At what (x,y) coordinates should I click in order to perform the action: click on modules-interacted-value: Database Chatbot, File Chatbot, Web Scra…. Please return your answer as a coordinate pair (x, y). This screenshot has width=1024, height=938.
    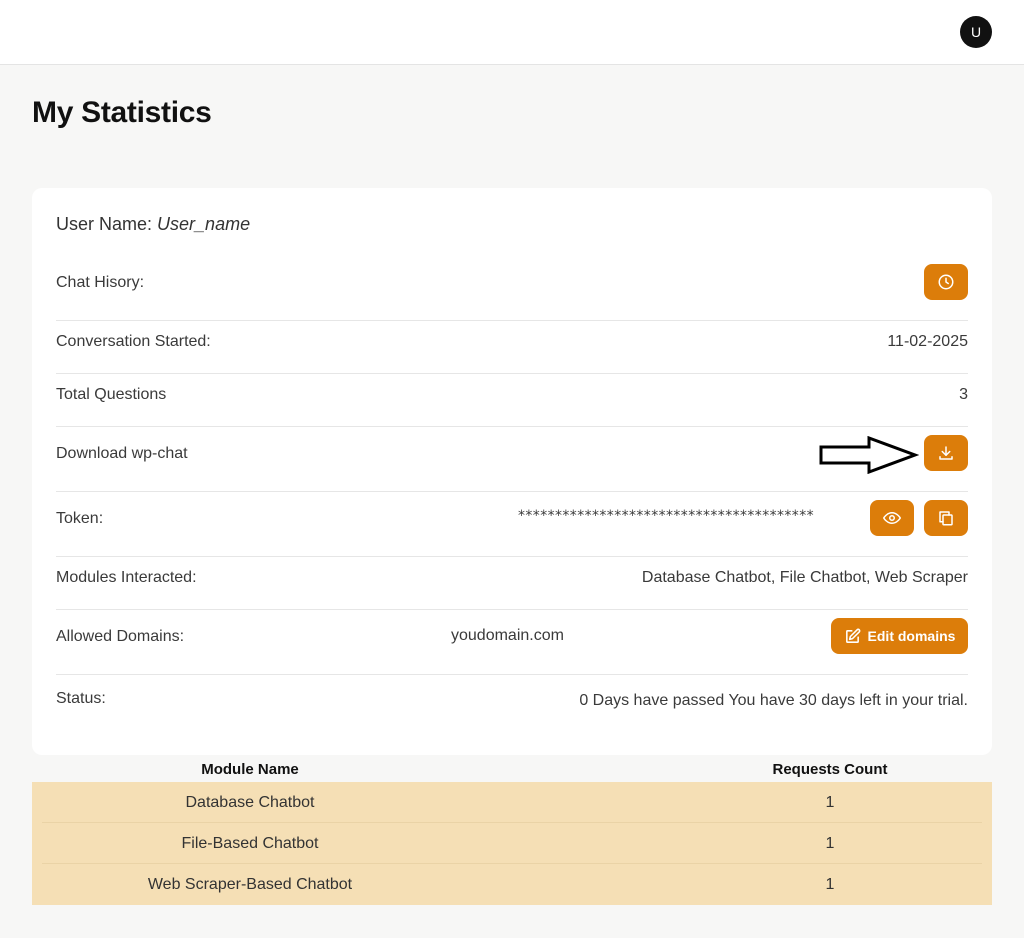
    Looking at the image, I should click on (804, 577).